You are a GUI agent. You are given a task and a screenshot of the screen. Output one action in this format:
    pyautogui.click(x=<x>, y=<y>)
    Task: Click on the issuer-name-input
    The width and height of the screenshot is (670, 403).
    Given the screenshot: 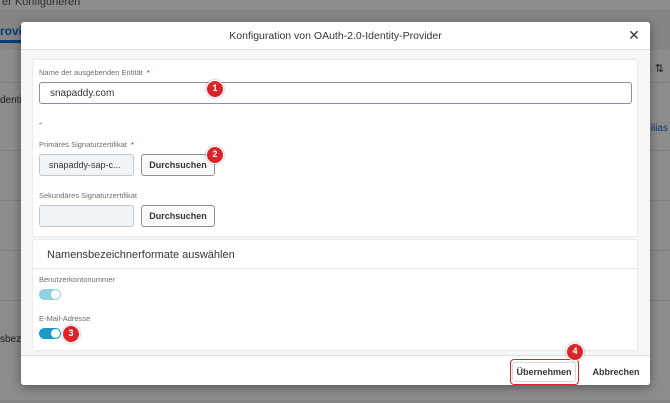 What is the action you would take?
    pyautogui.click(x=335, y=93)
    